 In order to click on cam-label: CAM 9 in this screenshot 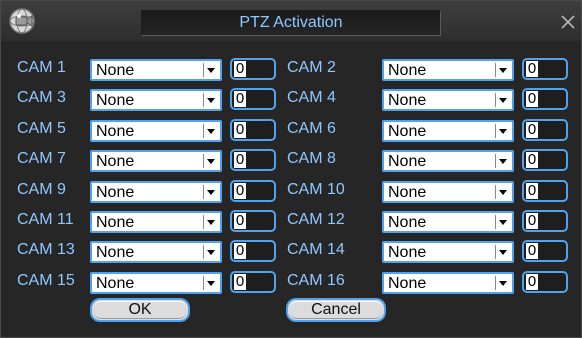, I will do `click(41, 189)`.